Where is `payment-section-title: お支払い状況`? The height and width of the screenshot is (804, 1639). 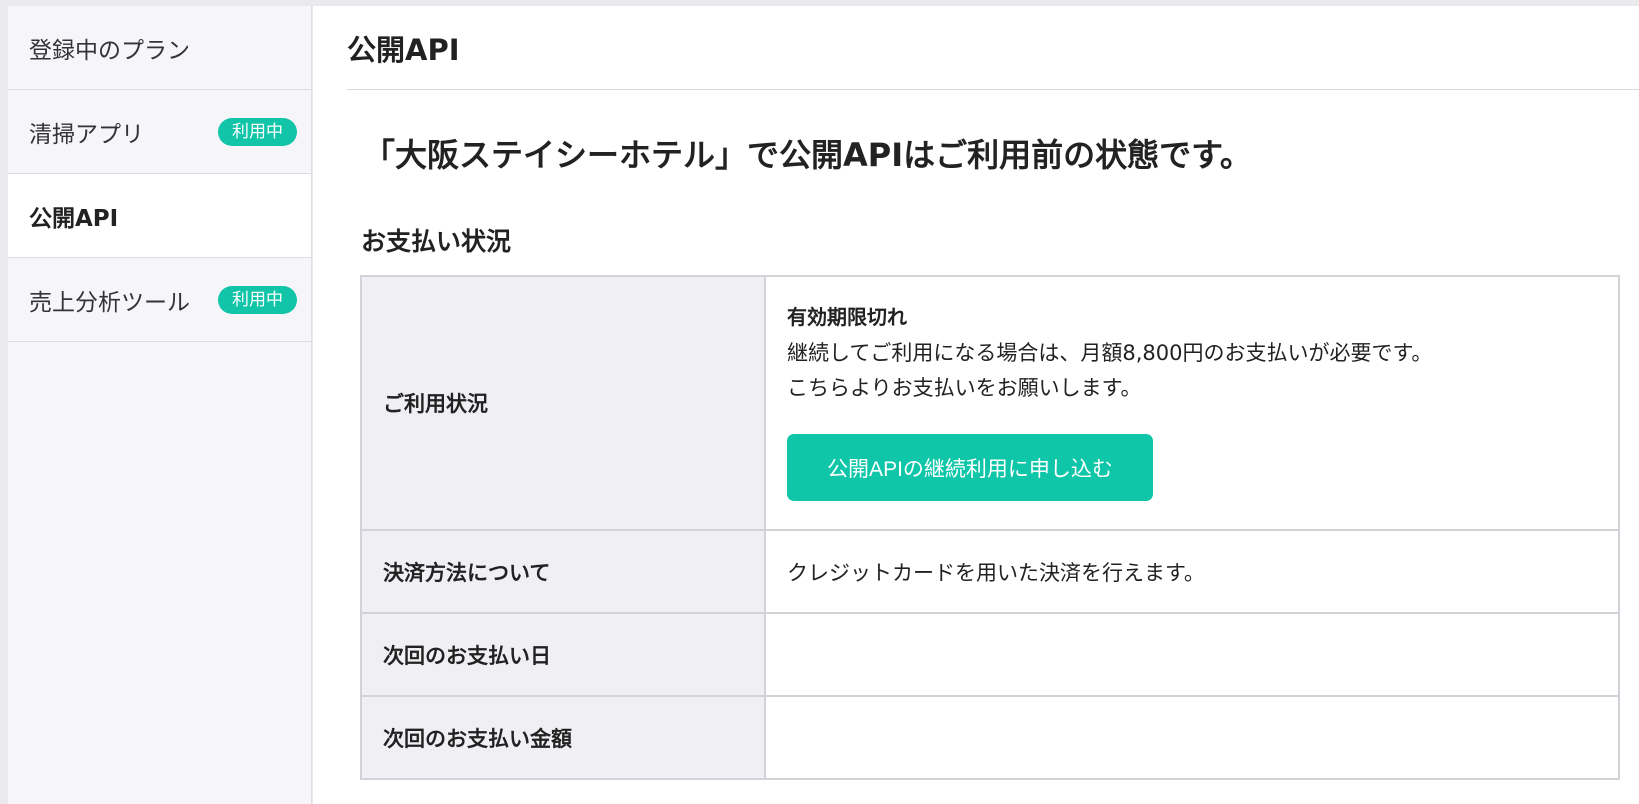 payment-section-title: お支払い状況 is located at coordinates (436, 241).